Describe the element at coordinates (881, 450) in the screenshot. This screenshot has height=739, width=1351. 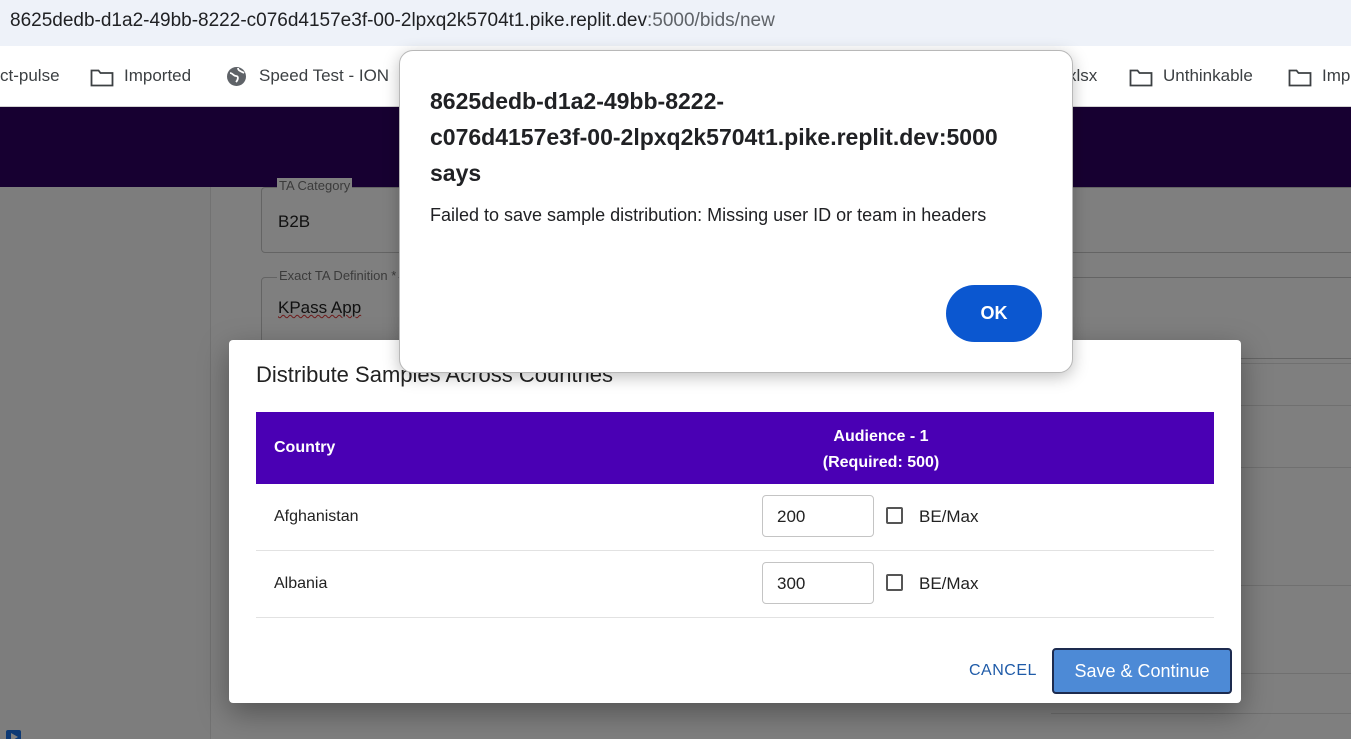
I see `column-header-audience: Audience - 1 (Required: 500)` at that location.